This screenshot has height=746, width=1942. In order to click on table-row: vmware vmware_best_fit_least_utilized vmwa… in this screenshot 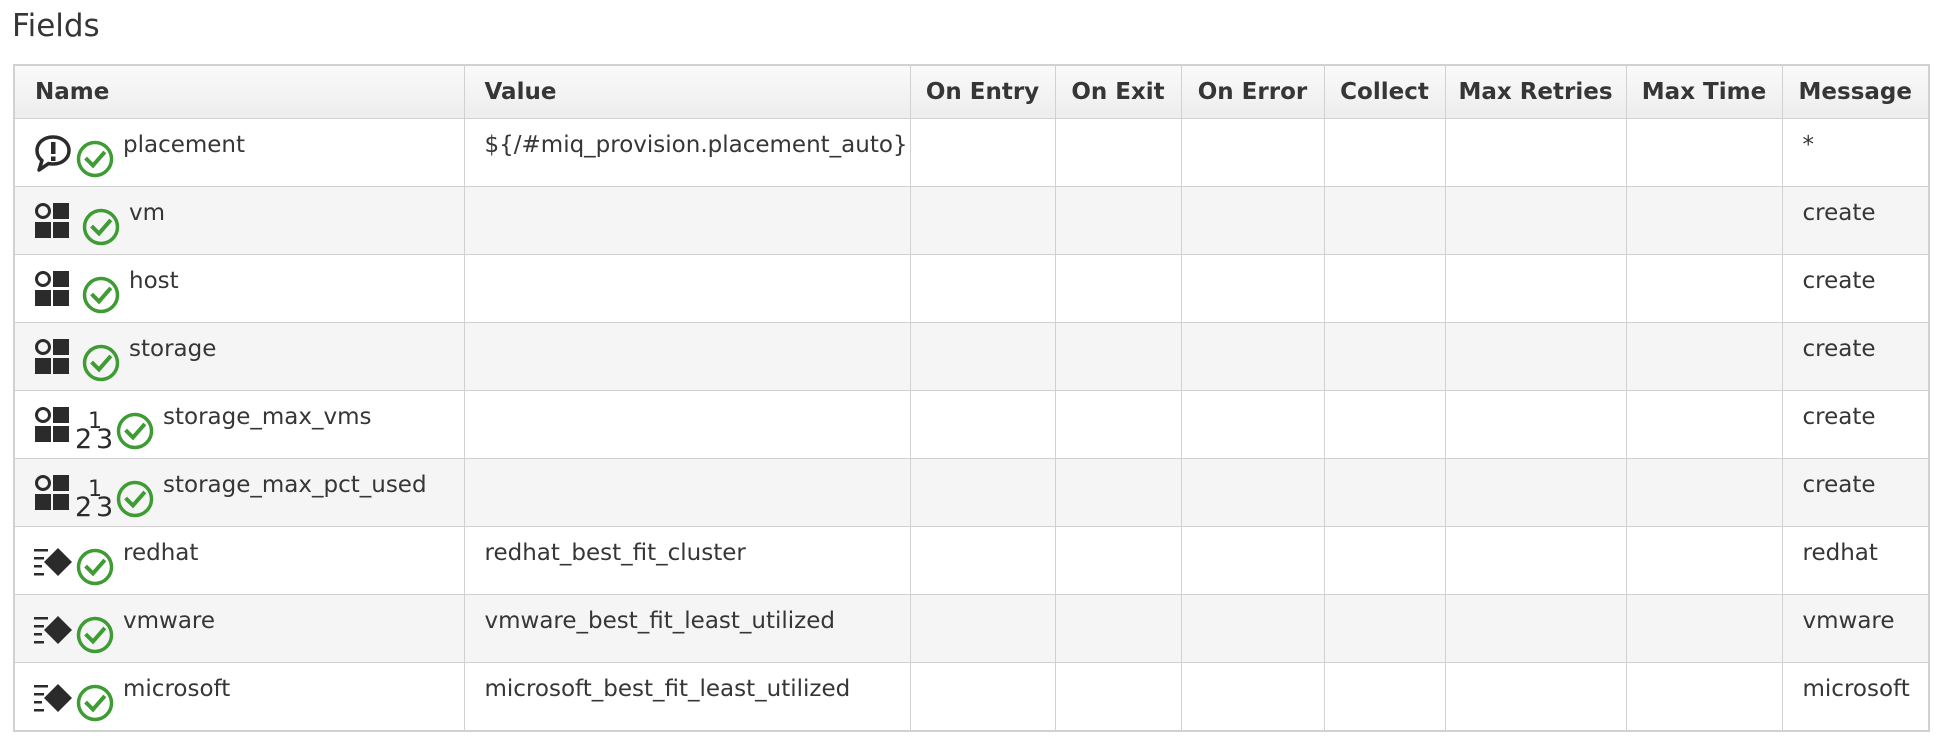, I will do `click(971, 628)`.